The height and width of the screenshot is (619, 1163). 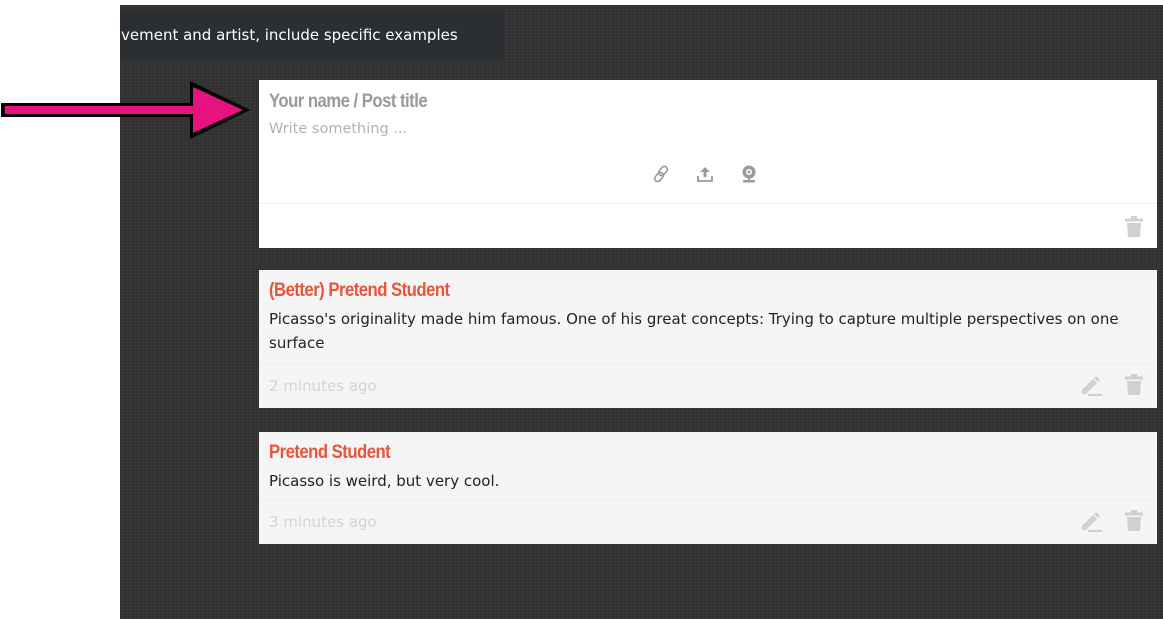 I want to click on annotation-arrow-icon, so click(x=125, y=110).